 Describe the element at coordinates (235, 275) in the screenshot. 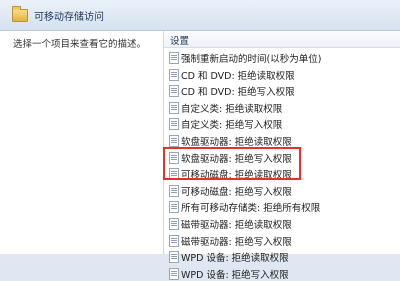

I see `setting-label: WPD 设备: 拒绝写入权限` at that location.